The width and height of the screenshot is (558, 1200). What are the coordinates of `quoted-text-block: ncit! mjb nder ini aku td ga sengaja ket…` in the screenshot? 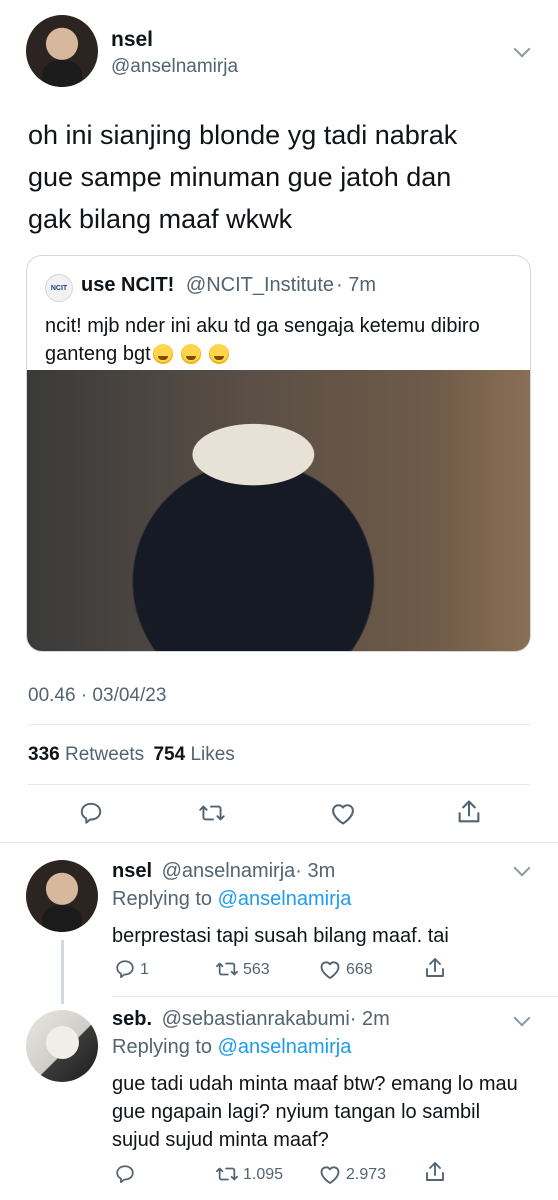 It's located at (275, 340).